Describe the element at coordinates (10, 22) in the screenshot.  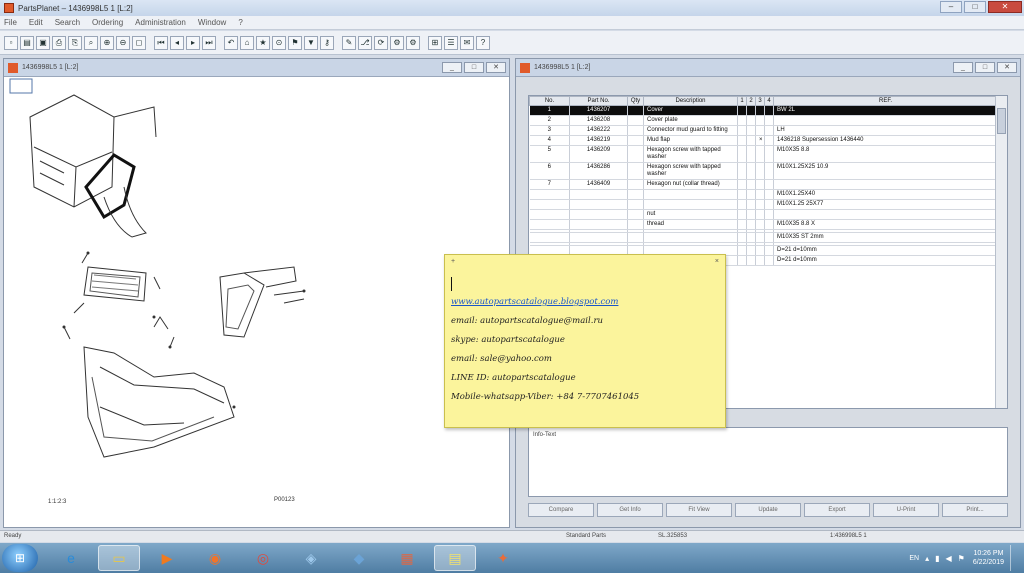
I see `menu-file: File` at that location.